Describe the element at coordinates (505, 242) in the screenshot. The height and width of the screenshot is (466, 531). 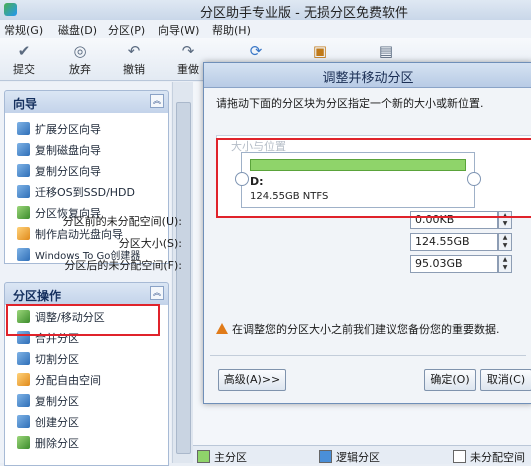
I see `partition-size-spinner: ▲ ▼` at that location.